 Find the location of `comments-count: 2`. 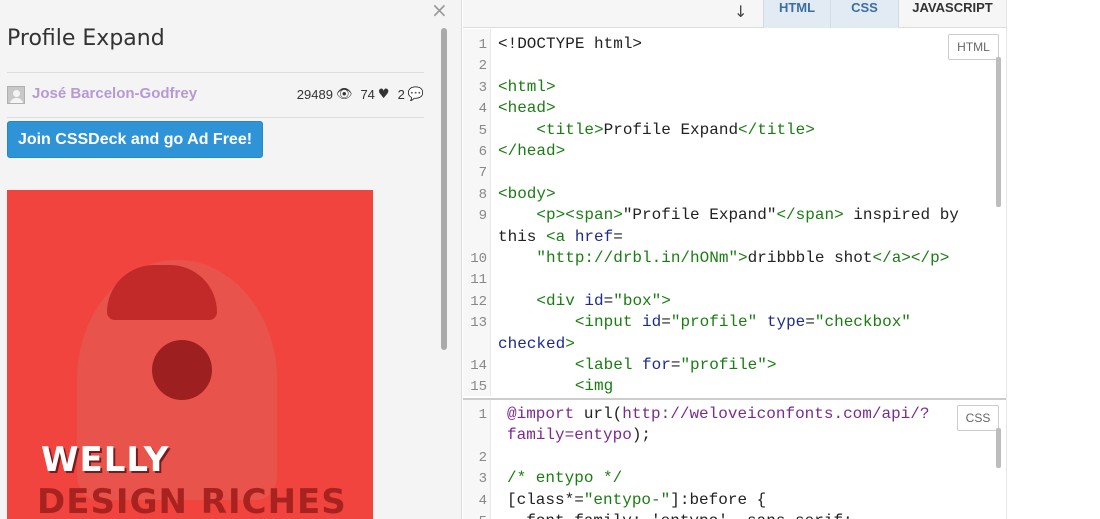

comments-count: 2 is located at coordinates (401, 94).